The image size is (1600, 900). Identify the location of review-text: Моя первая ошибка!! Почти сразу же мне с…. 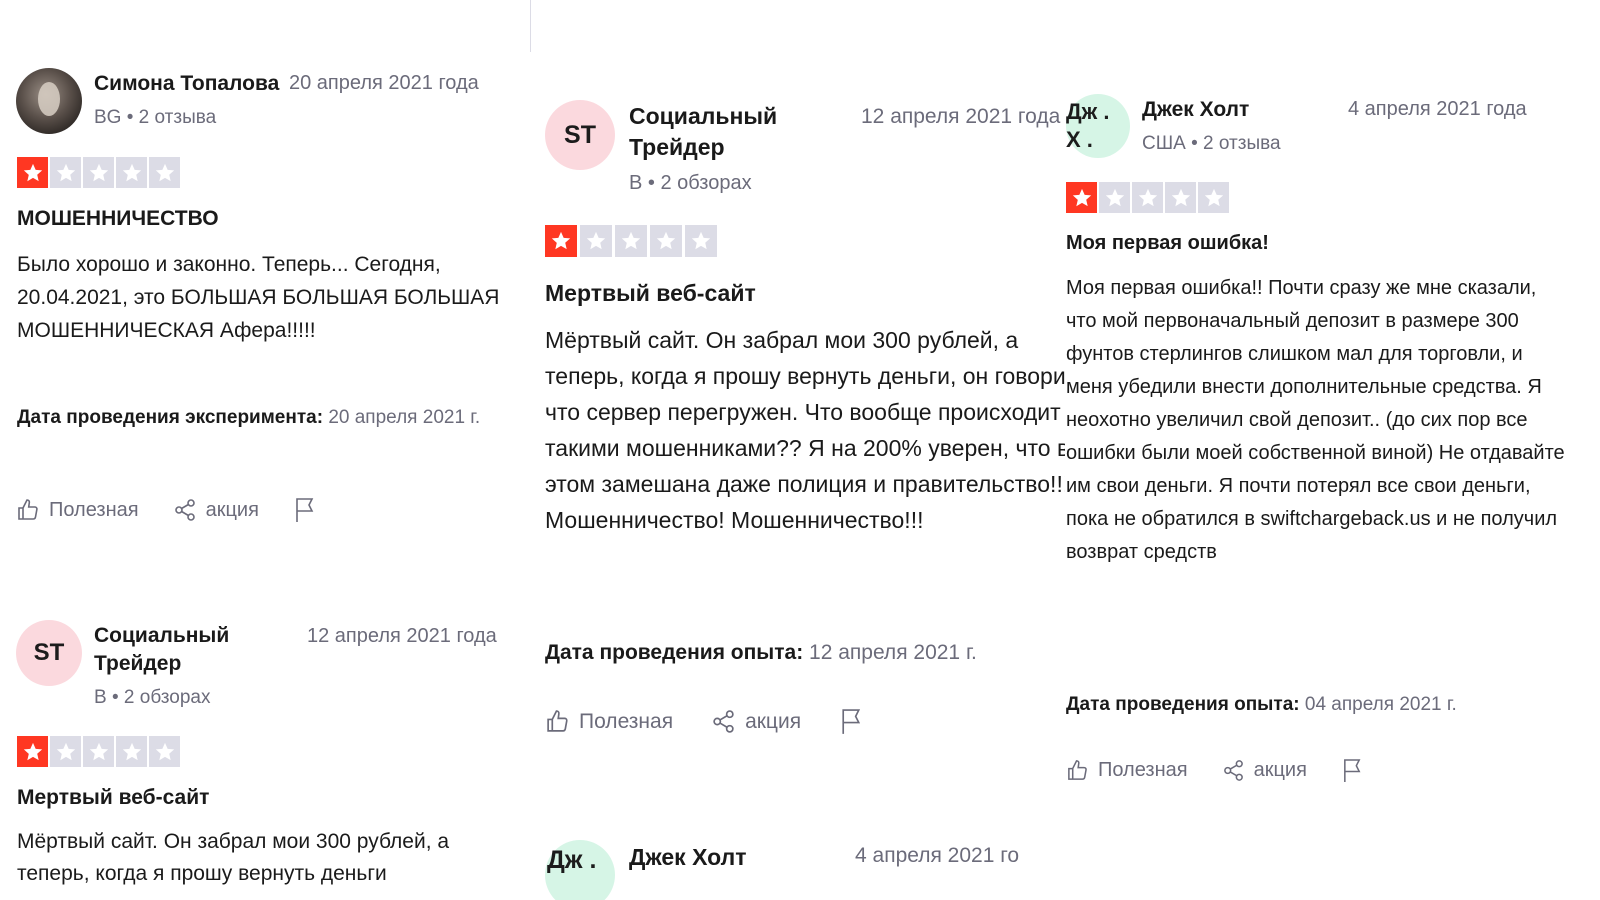
(1315, 420).